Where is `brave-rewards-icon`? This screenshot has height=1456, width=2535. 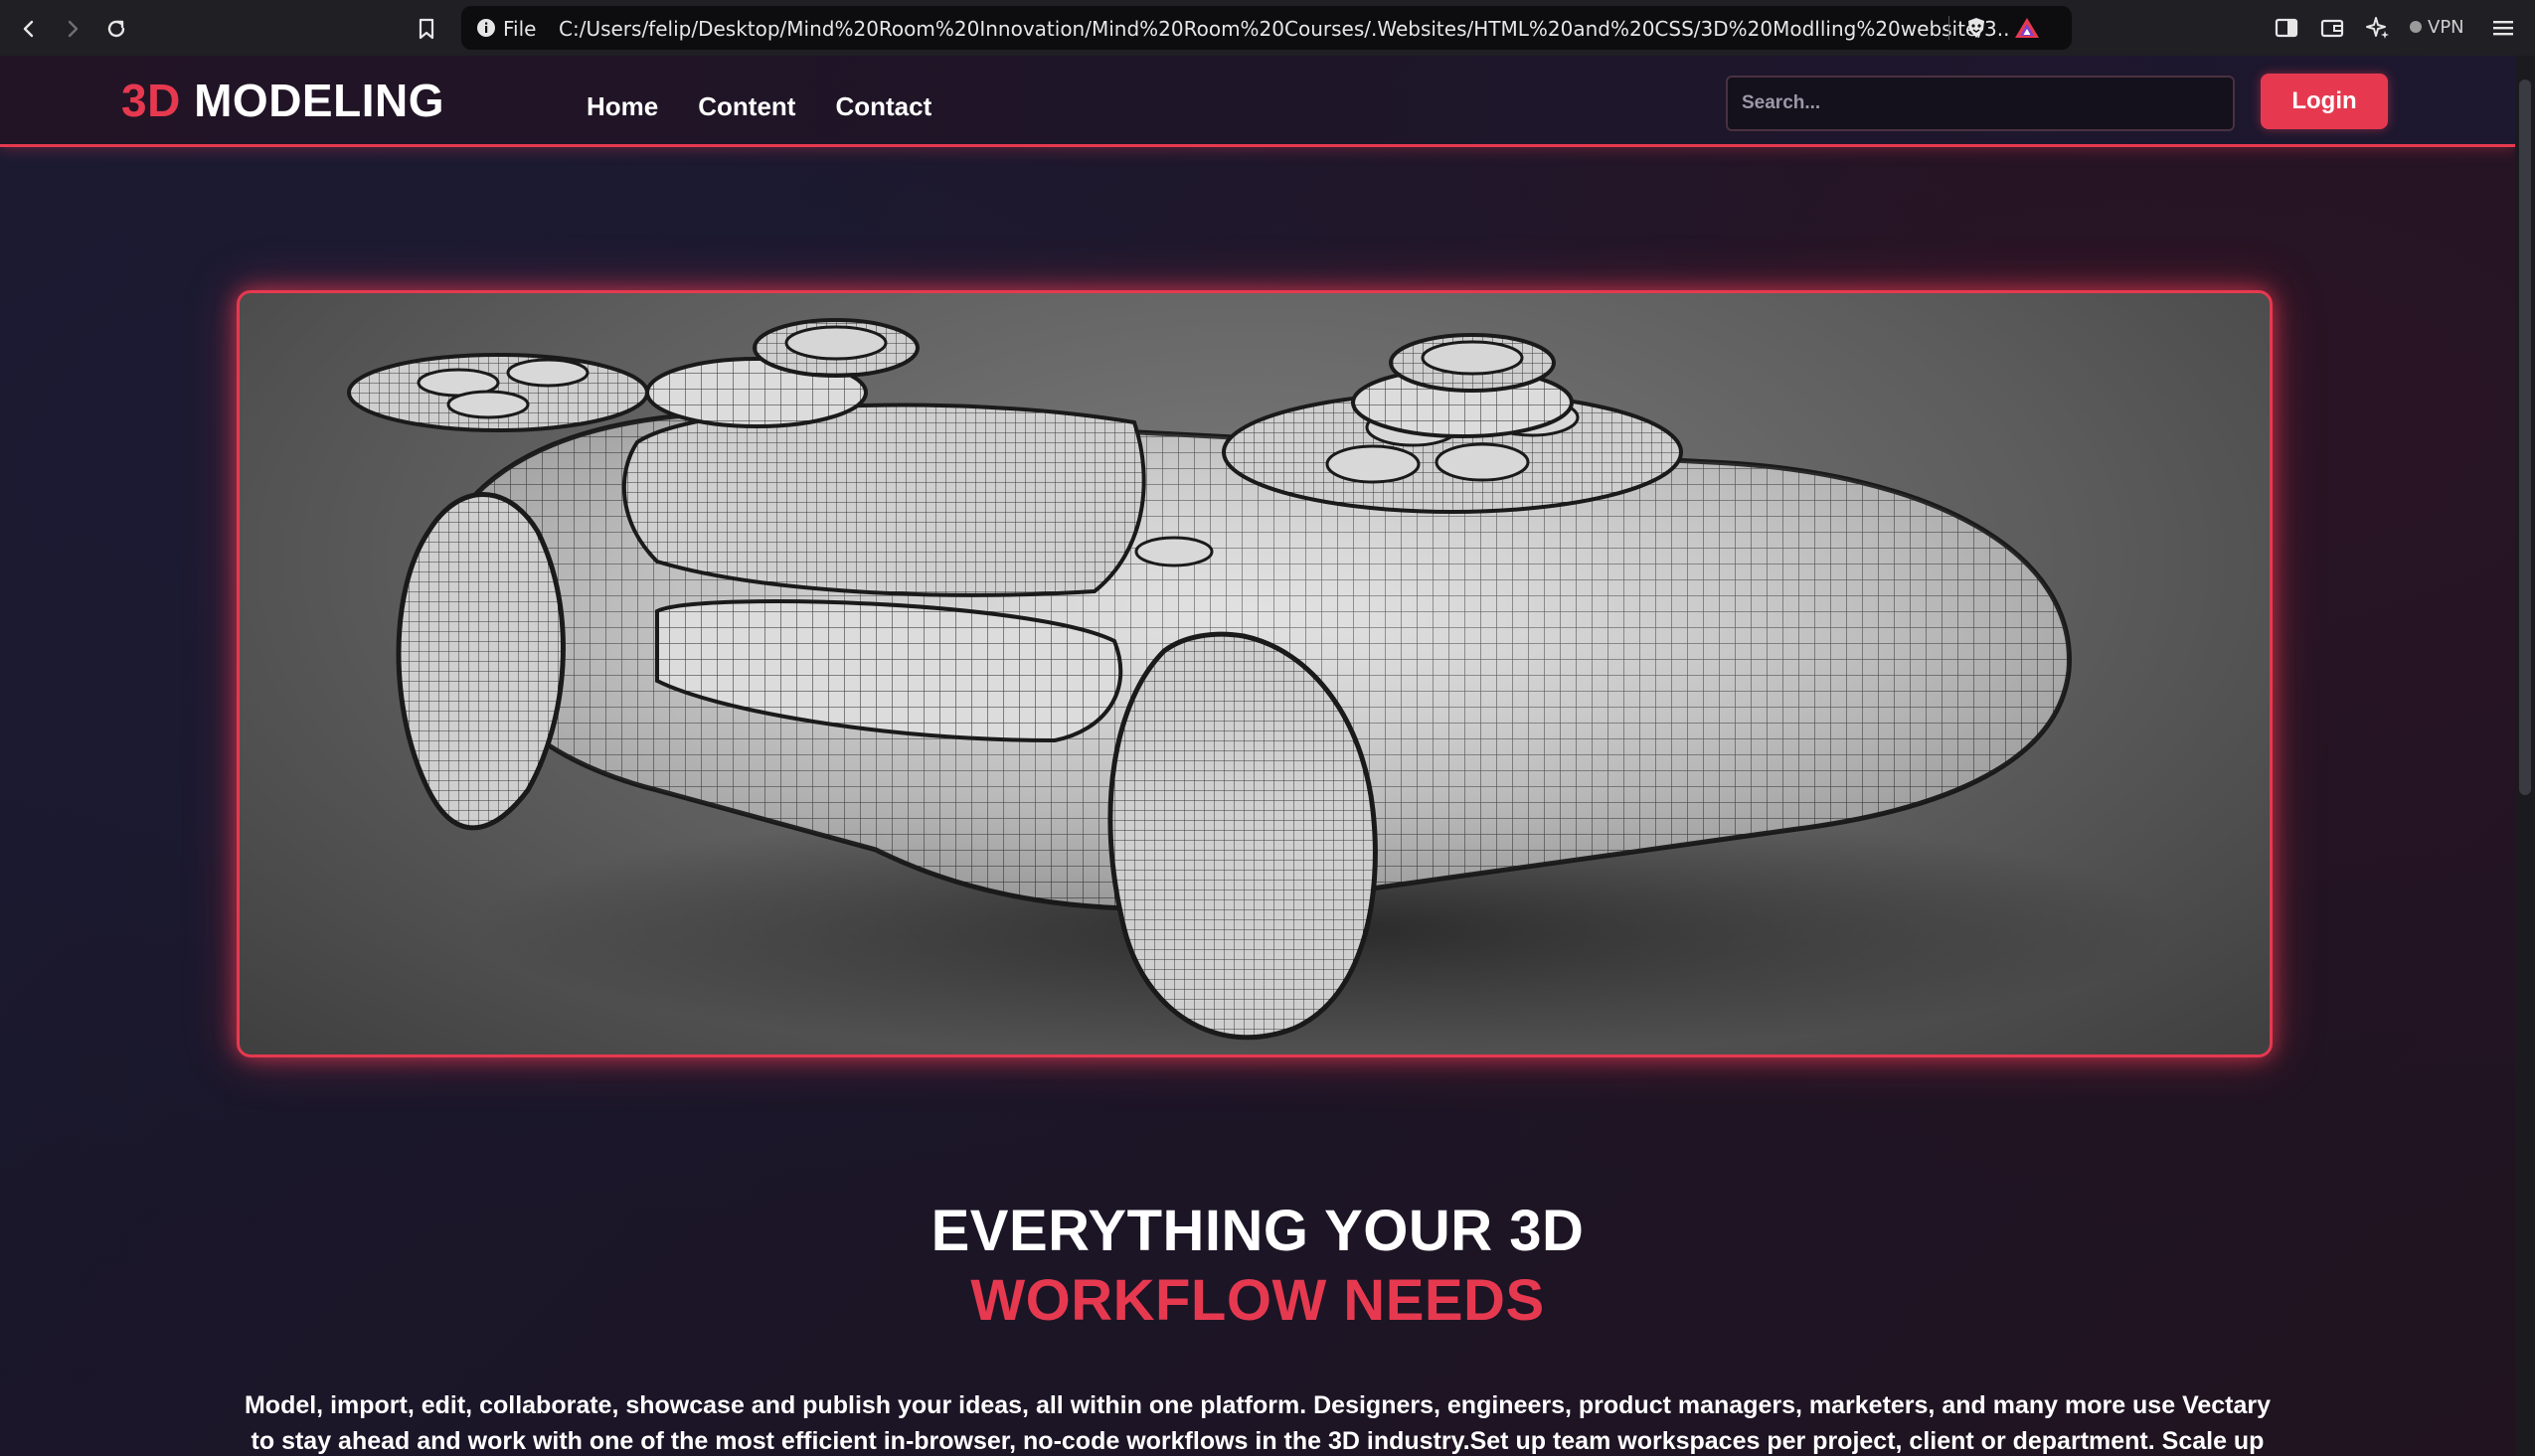
brave-rewards-icon is located at coordinates (2026, 28).